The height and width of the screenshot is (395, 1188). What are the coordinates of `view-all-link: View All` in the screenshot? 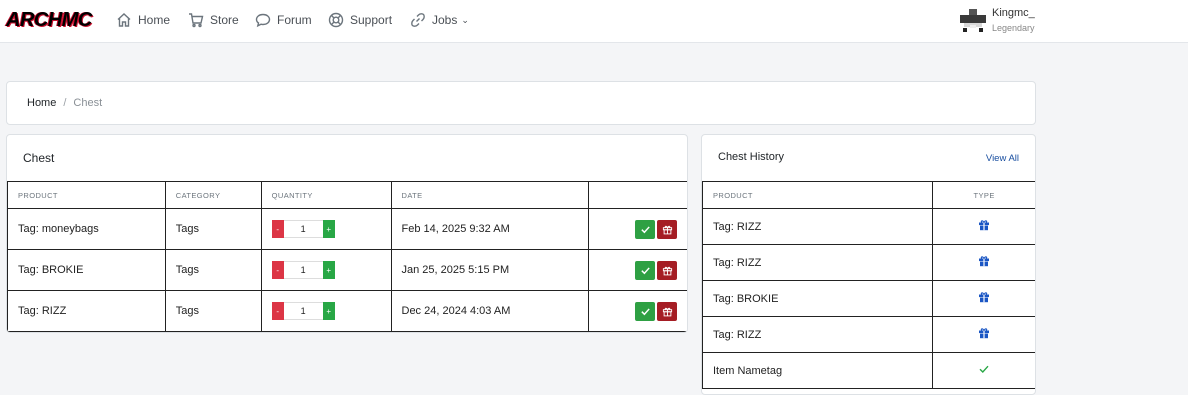 It's located at (1002, 158).